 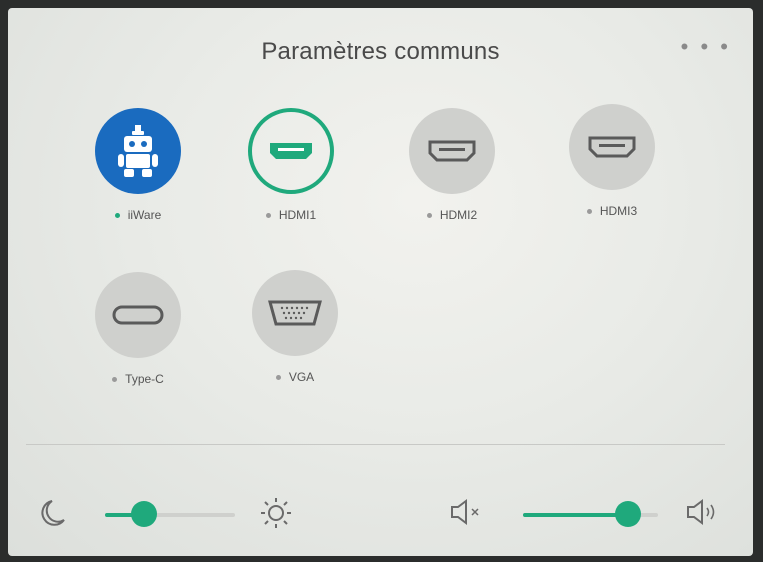 I want to click on brightness-slider, so click(x=170, y=514).